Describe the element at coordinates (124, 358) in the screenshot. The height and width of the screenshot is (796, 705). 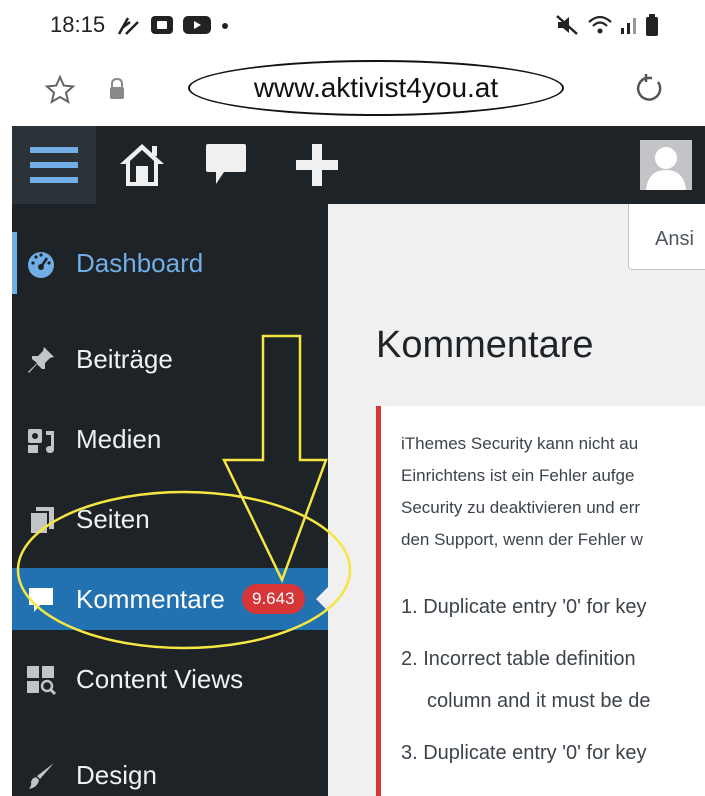
I see `sidebar-item-label: Beiträge` at that location.